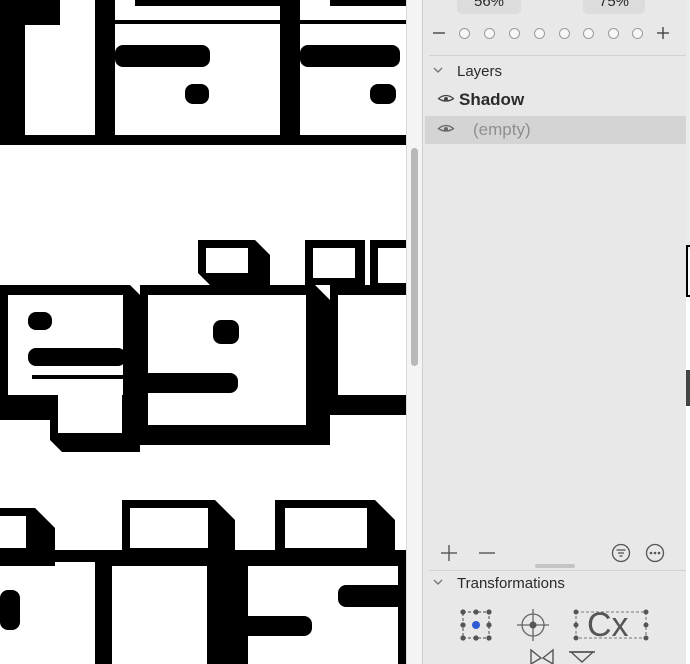 The height and width of the screenshot is (664, 690). Describe the element at coordinates (487, 553) in the screenshot. I see `remove-layer-icon` at that location.